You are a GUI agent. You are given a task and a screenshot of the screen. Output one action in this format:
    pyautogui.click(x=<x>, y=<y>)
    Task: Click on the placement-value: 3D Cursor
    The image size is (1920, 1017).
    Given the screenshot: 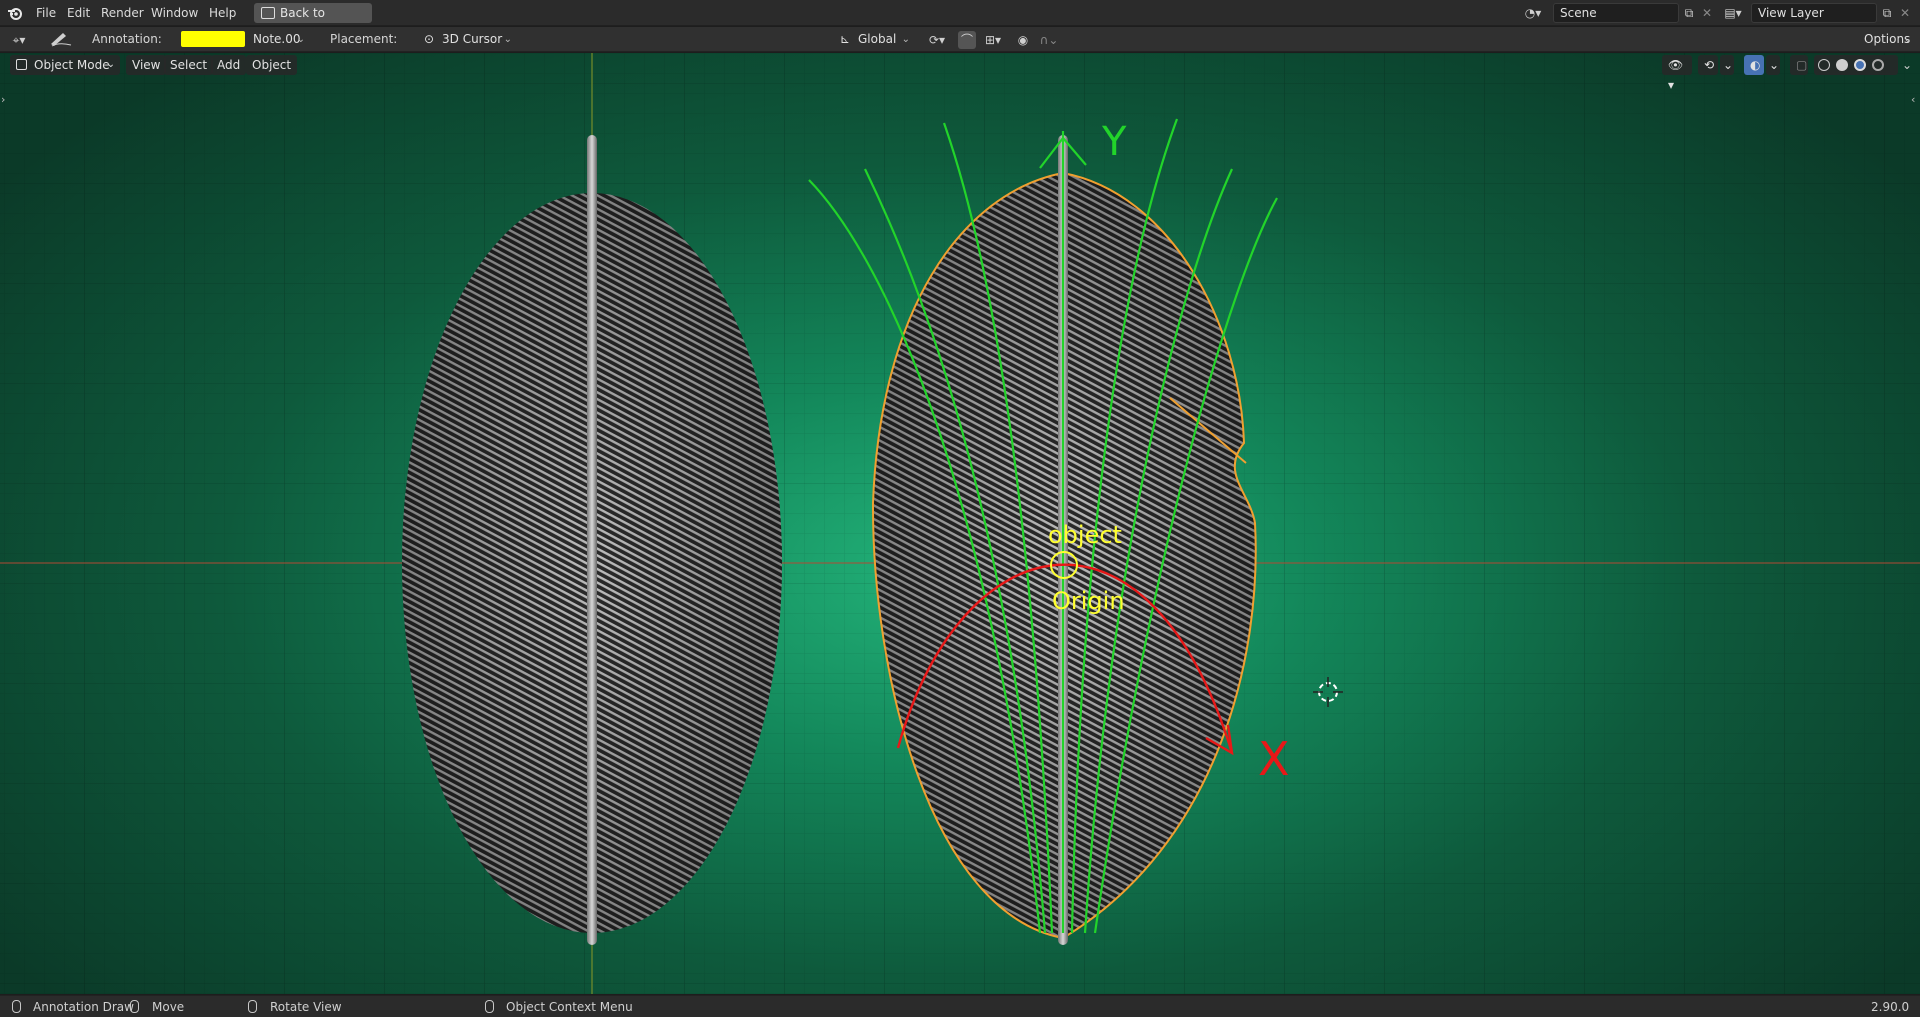 What is the action you would take?
    pyautogui.click(x=472, y=39)
    